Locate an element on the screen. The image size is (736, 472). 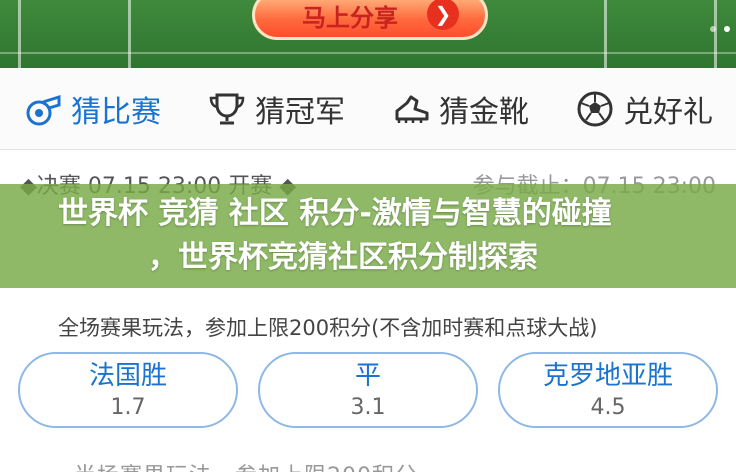
headline-line-1: 世界杯 竞猜 社区 积分-激情与智慧的碰撞 is located at coordinates (335, 213).